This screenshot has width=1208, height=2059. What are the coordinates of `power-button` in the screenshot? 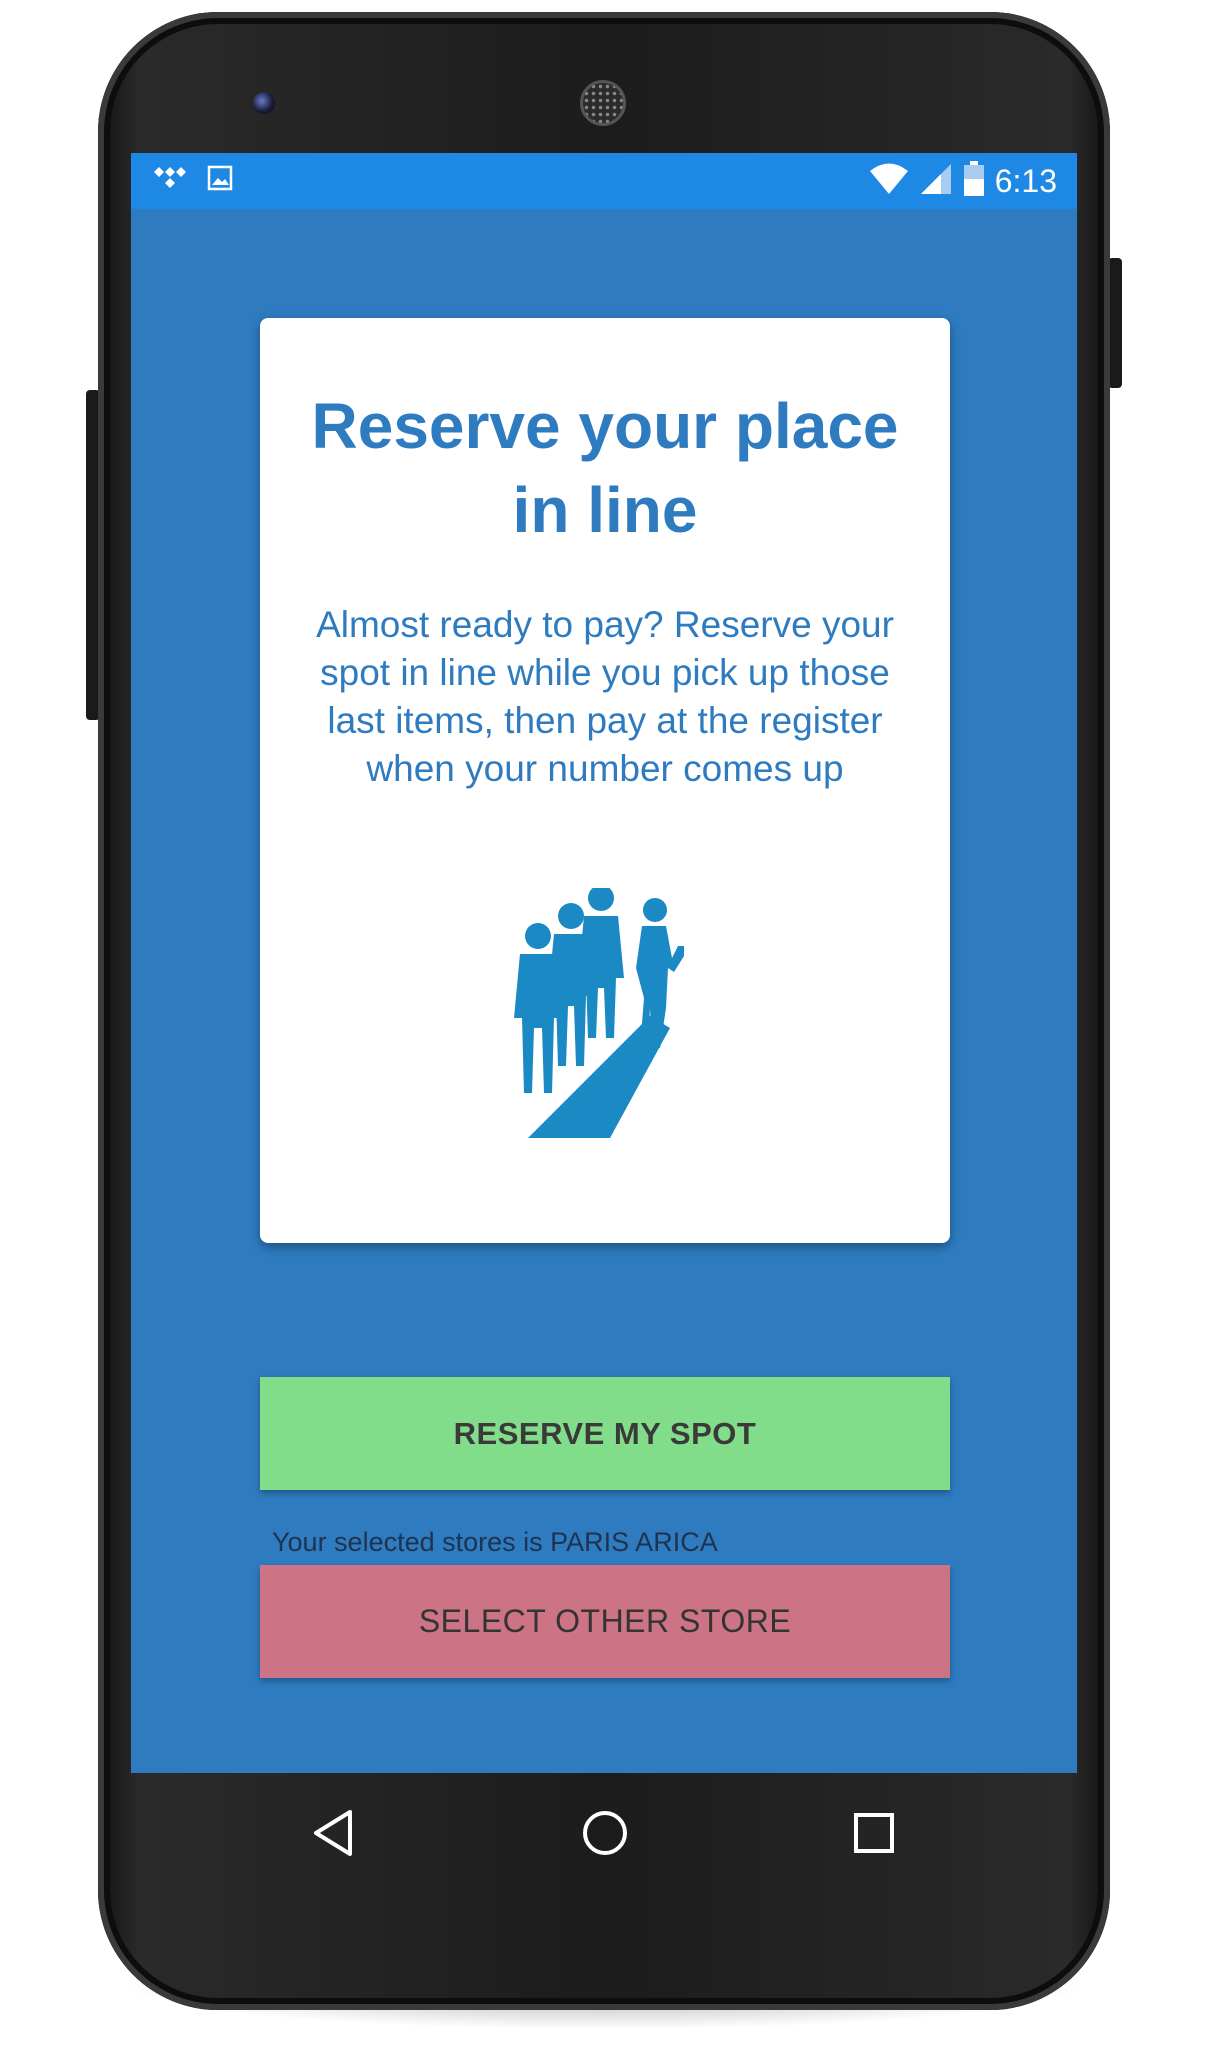 It's located at (1115, 323).